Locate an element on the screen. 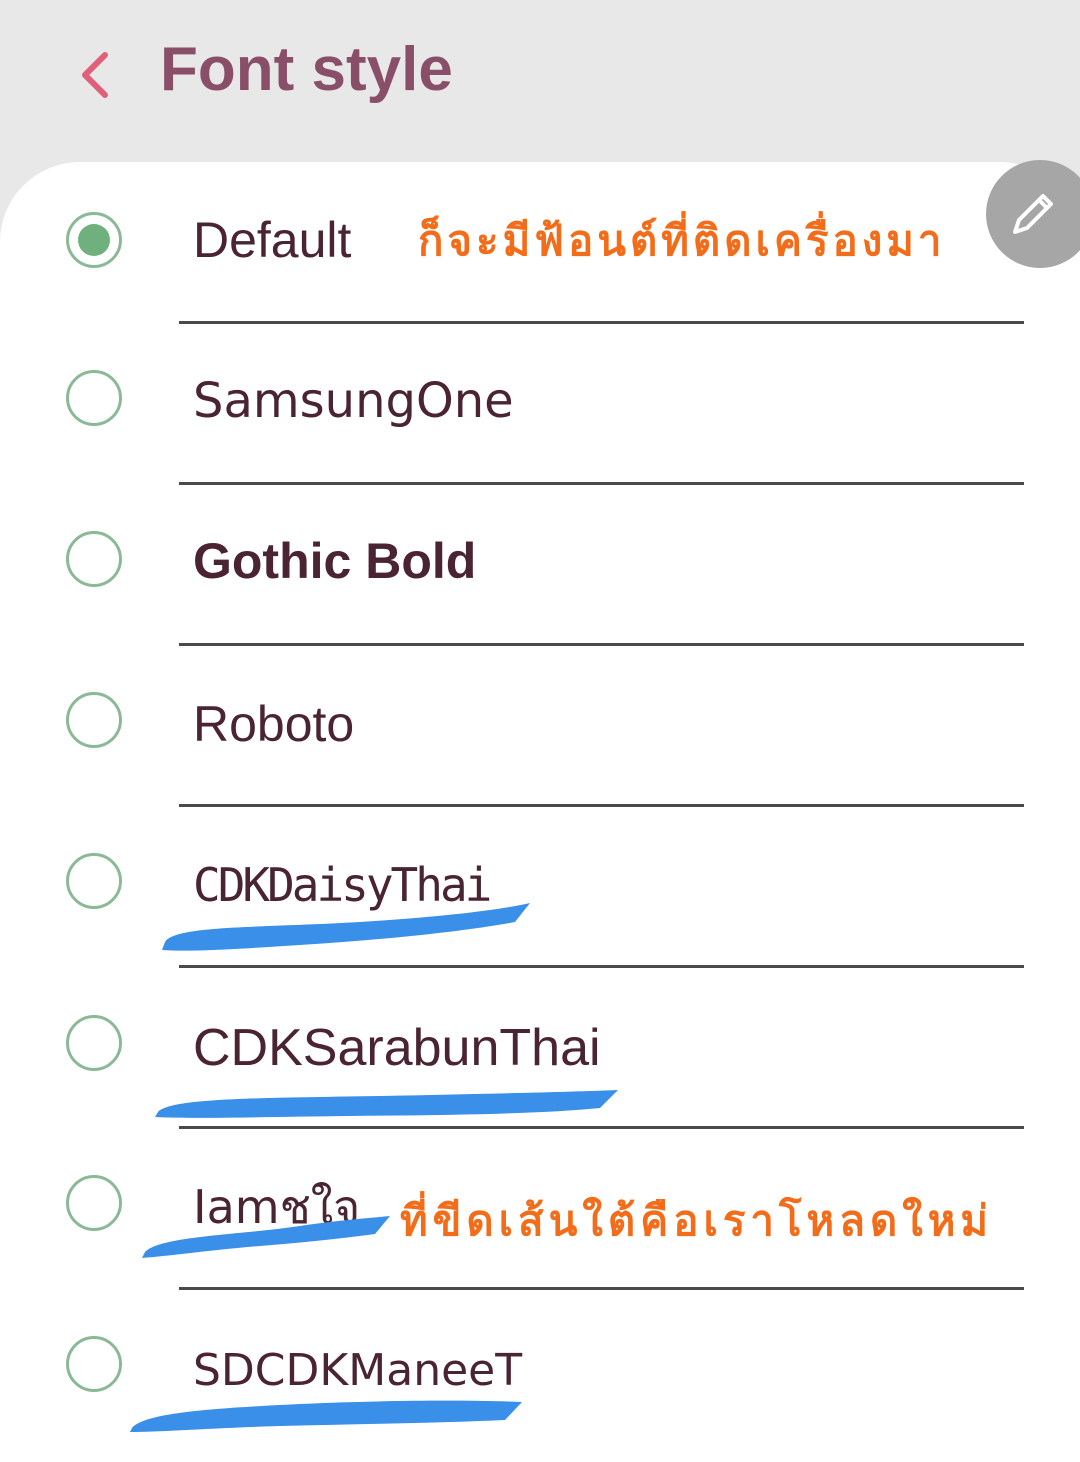  annotation-preinstalled: ก็จะมีฟ้อนต์ที่ติดเครื่องมา is located at coordinates (682, 240).